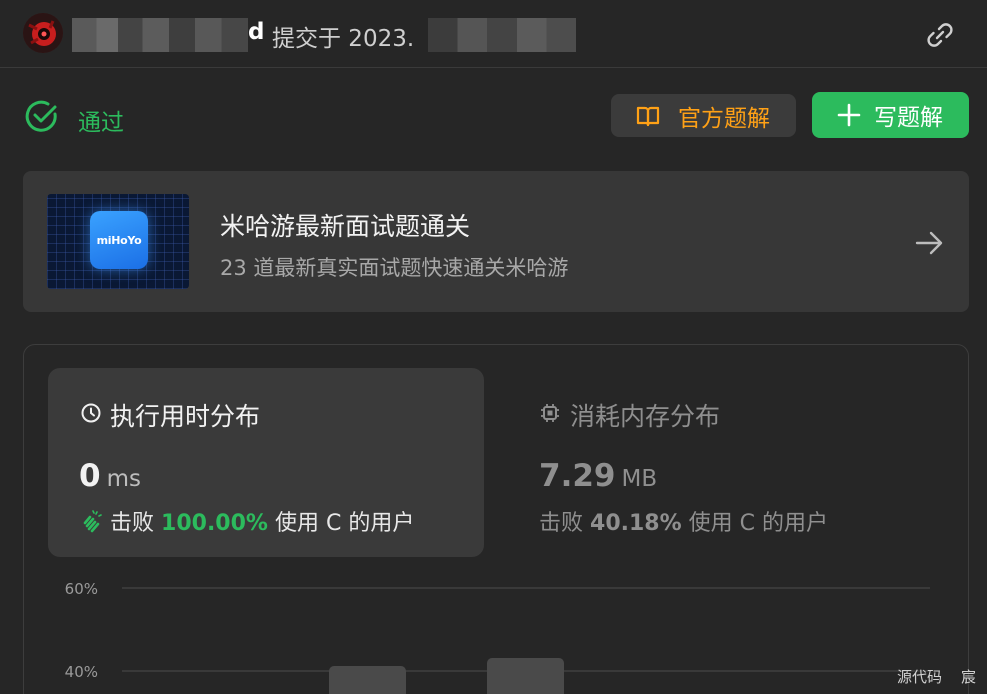  Describe the element at coordinates (123, 479) in the screenshot. I see `runtime-unit: ms` at that location.